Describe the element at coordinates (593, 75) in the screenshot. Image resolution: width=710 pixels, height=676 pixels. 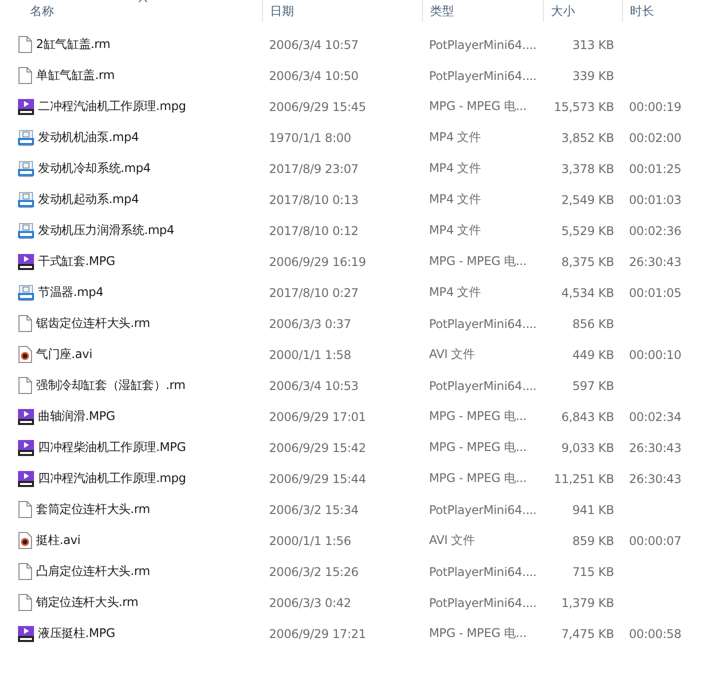
I see `file-size: 339 KB` at that location.